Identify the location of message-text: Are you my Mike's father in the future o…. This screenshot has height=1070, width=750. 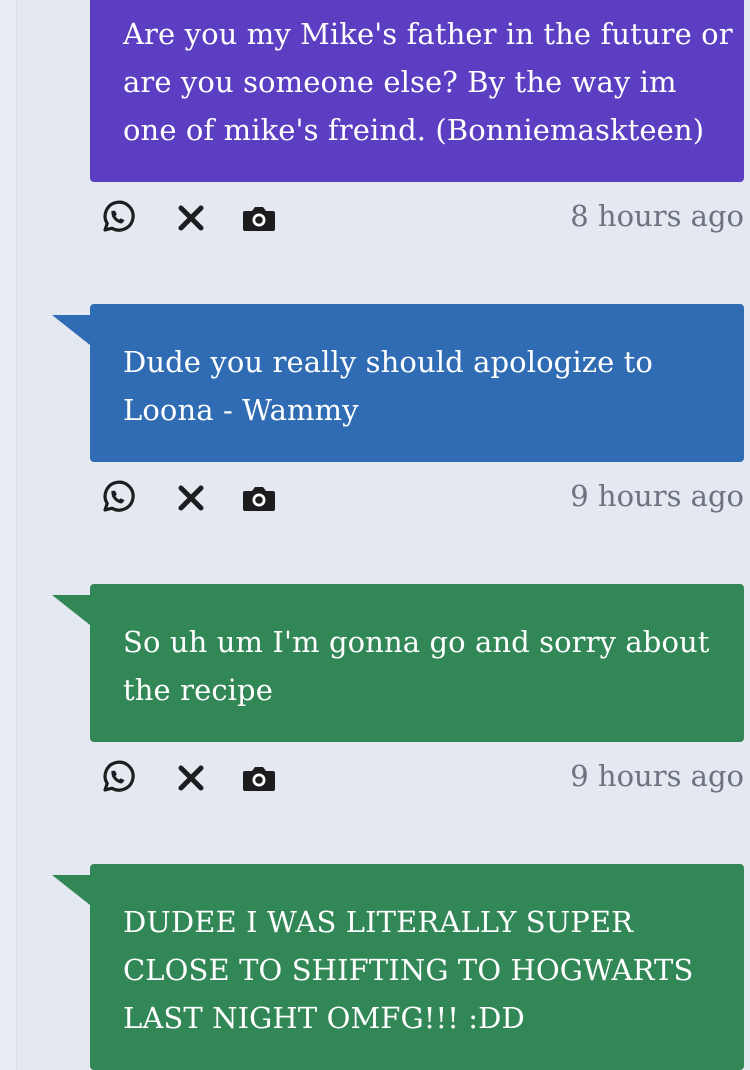
(428, 82).